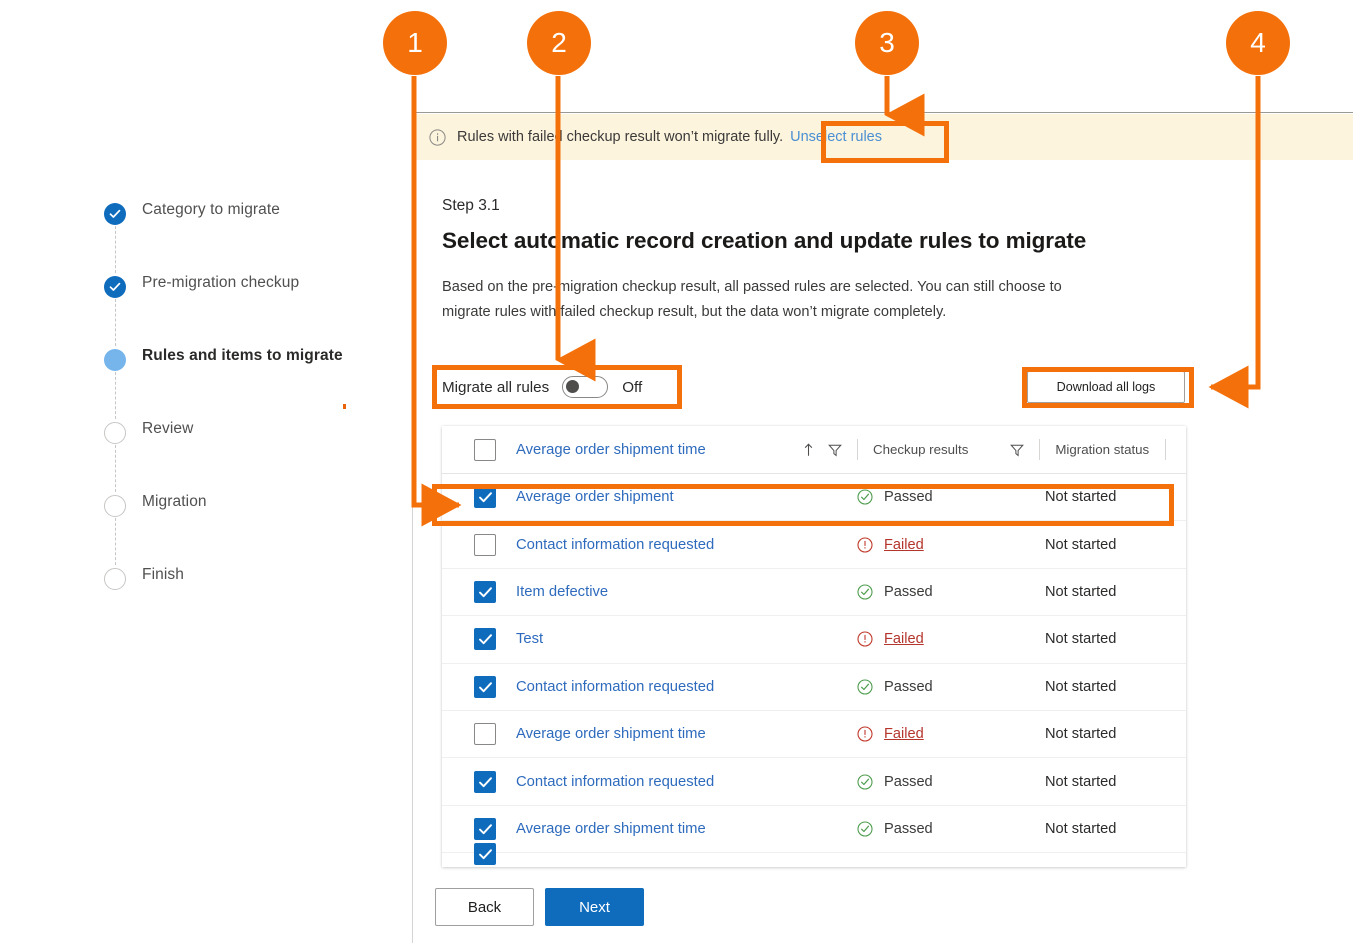  Describe the element at coordinates (559, 43) in the screenshot. I see `callout-marker-2: 2` at that location.